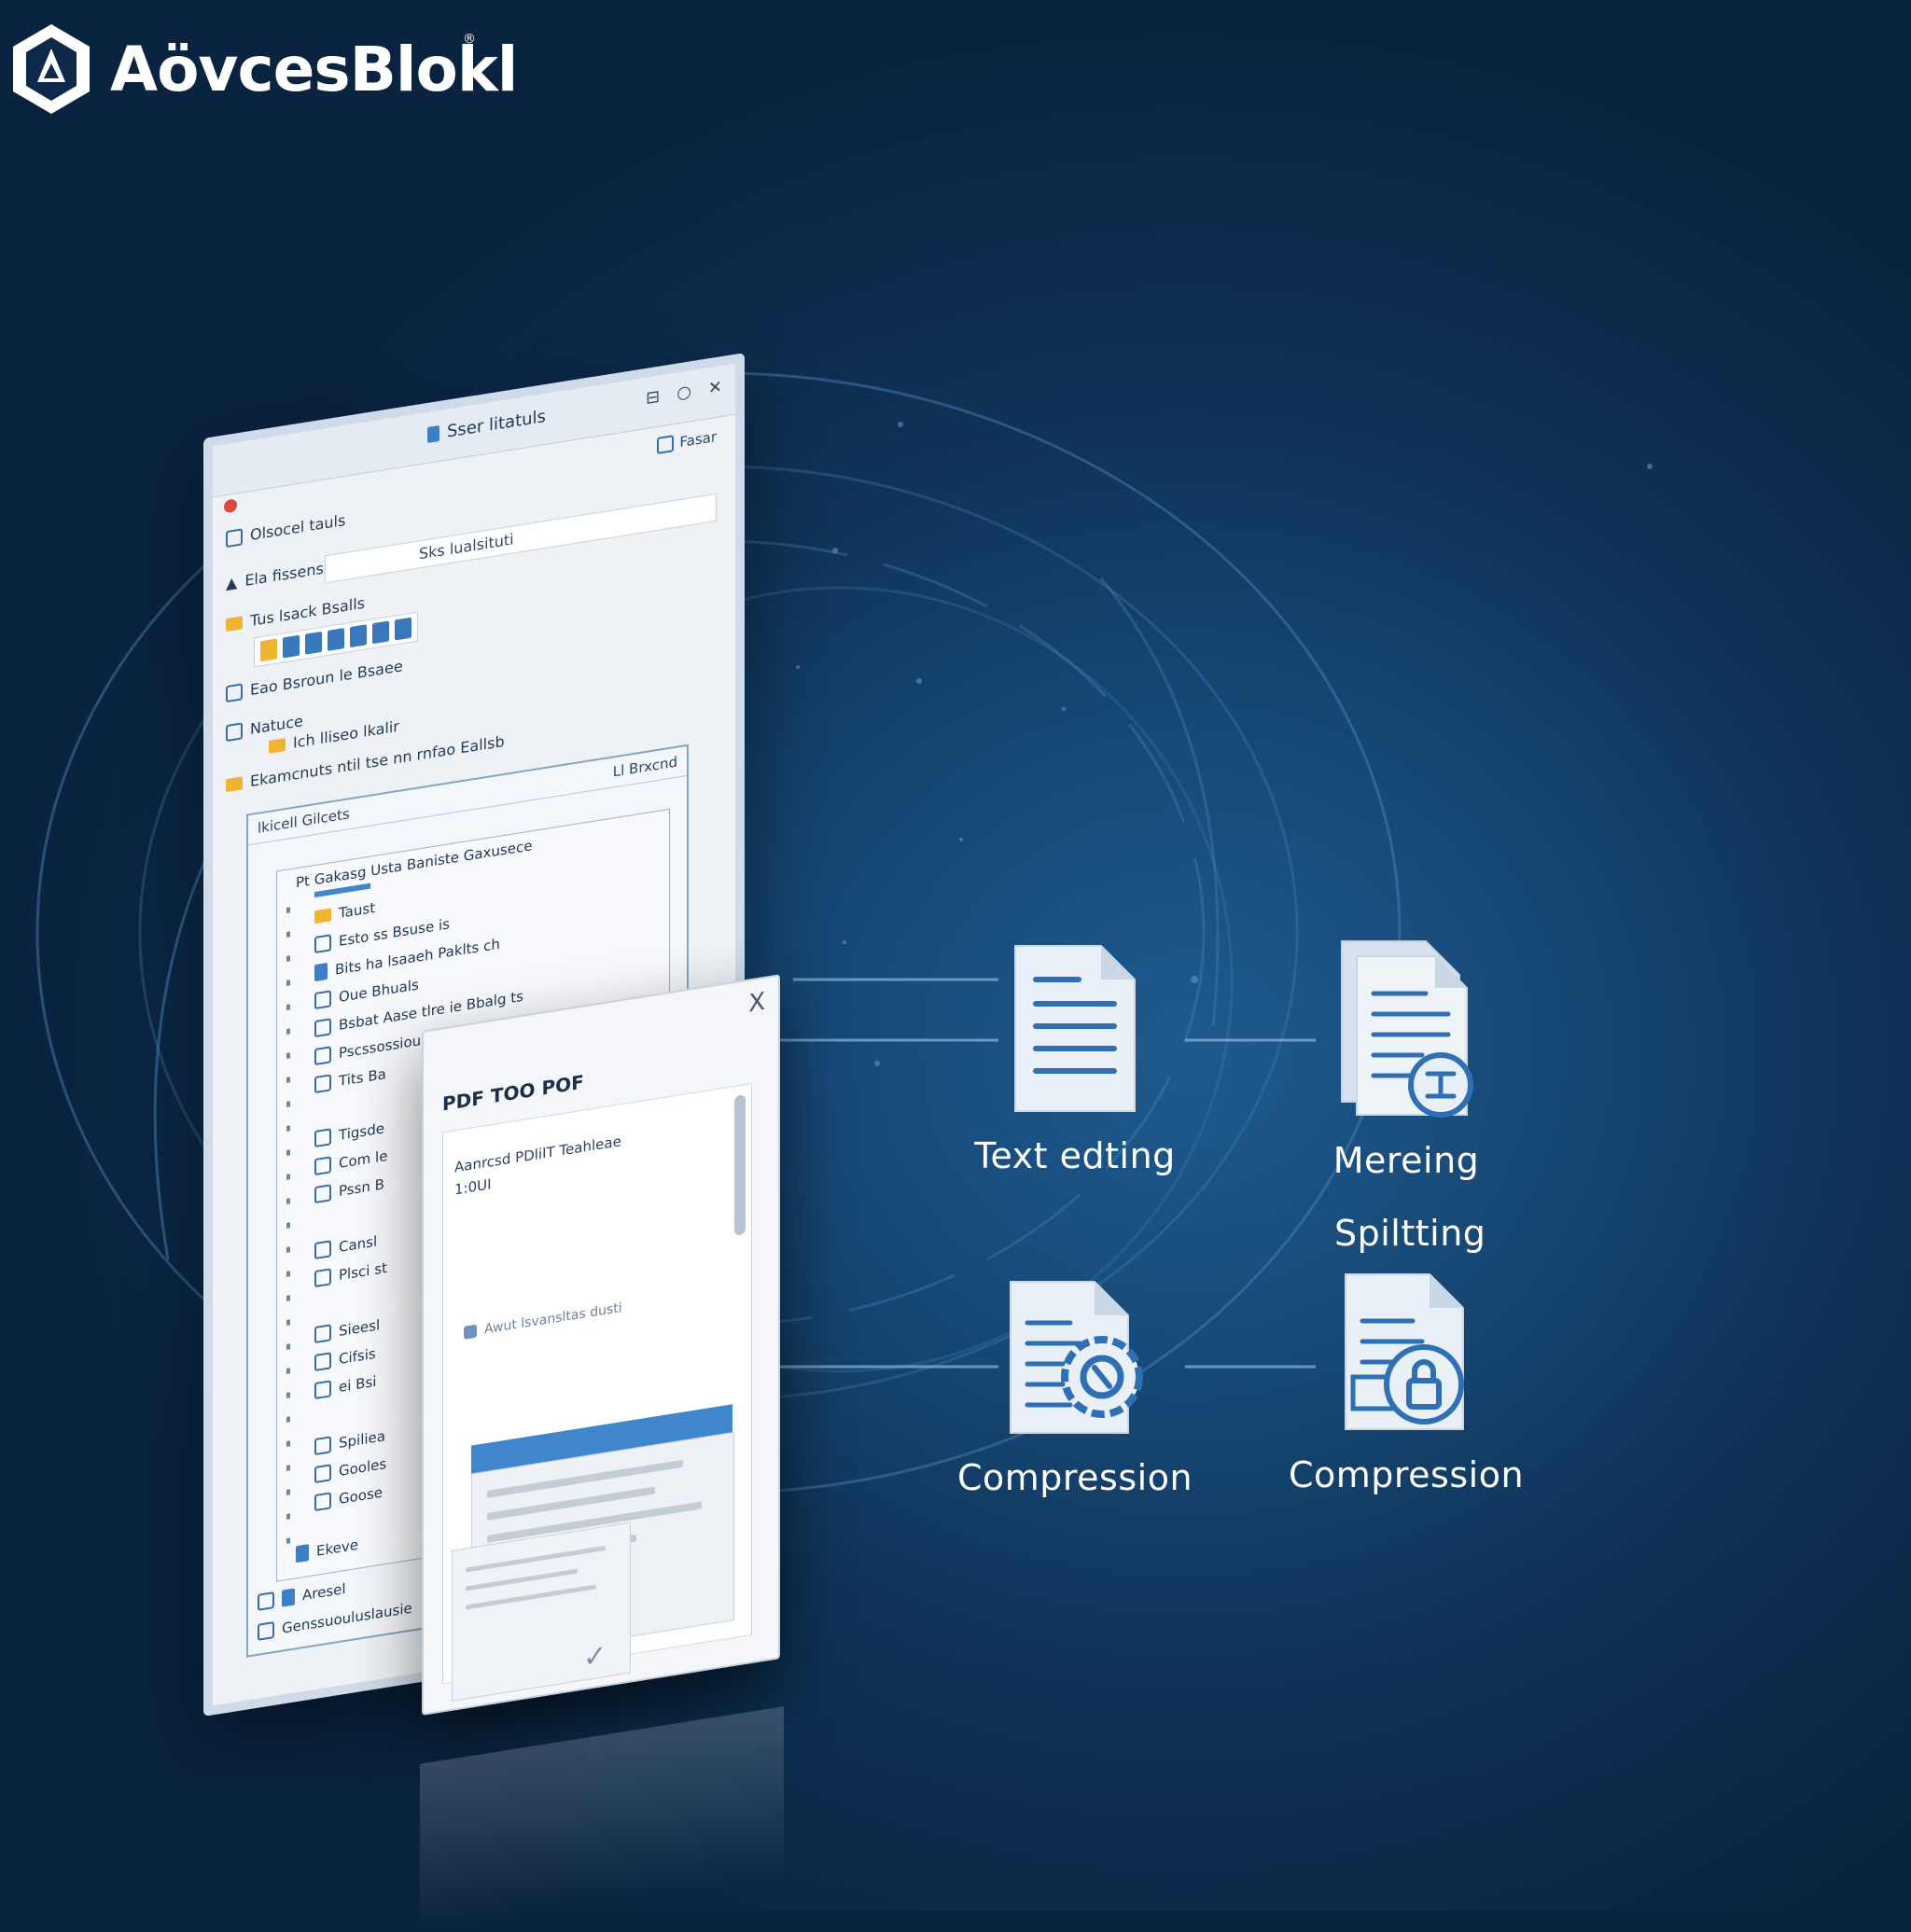  What do you see at coordinates (358, 636) in the screenshot?
I see `link-tool-icon` at bounding box center [358, 636].